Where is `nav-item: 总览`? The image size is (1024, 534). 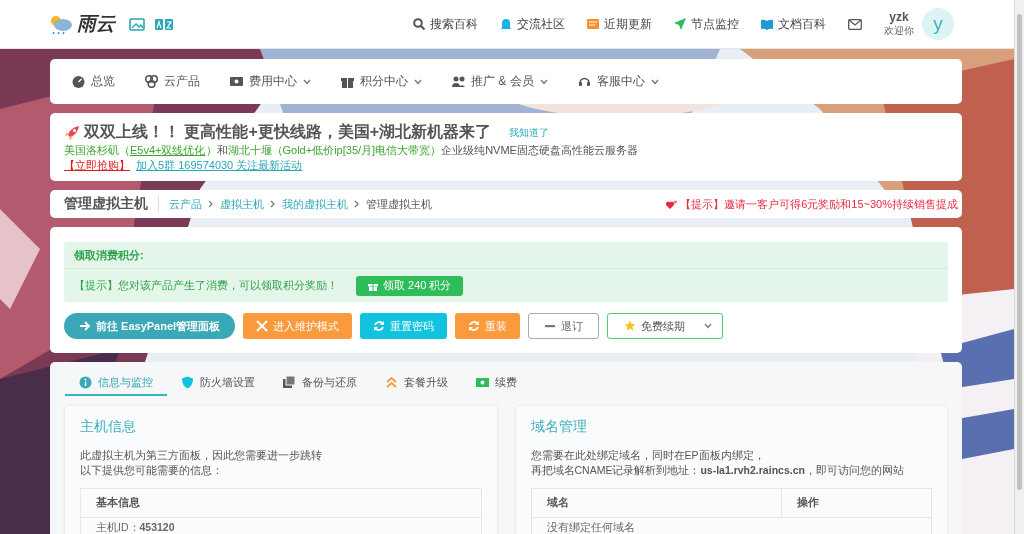
nav-item: 总览 is located at coordinates (93, 81).